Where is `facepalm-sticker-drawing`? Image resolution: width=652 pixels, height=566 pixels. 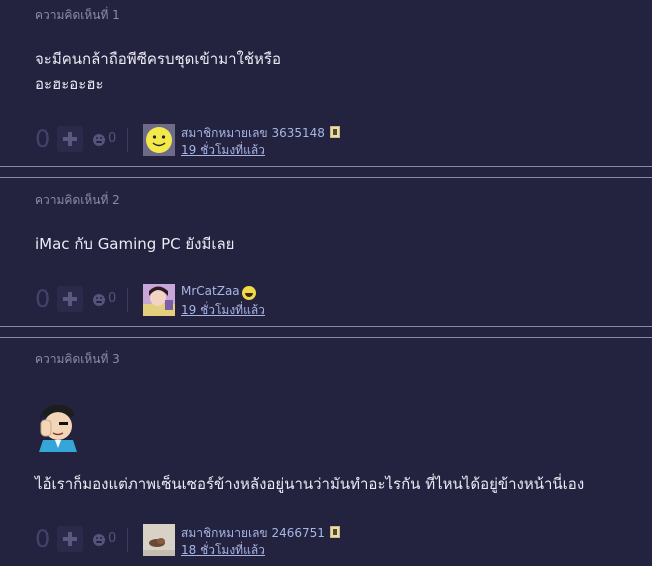 facepalm-sticker-drawing is located at coordinates (58, 428).